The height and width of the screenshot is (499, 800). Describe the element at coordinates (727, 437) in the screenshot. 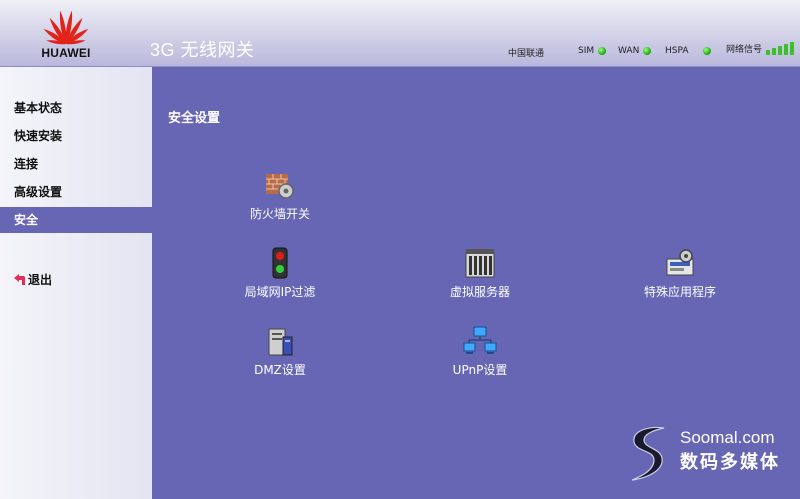

I see `watermark-site: Soomal.com` at that location.